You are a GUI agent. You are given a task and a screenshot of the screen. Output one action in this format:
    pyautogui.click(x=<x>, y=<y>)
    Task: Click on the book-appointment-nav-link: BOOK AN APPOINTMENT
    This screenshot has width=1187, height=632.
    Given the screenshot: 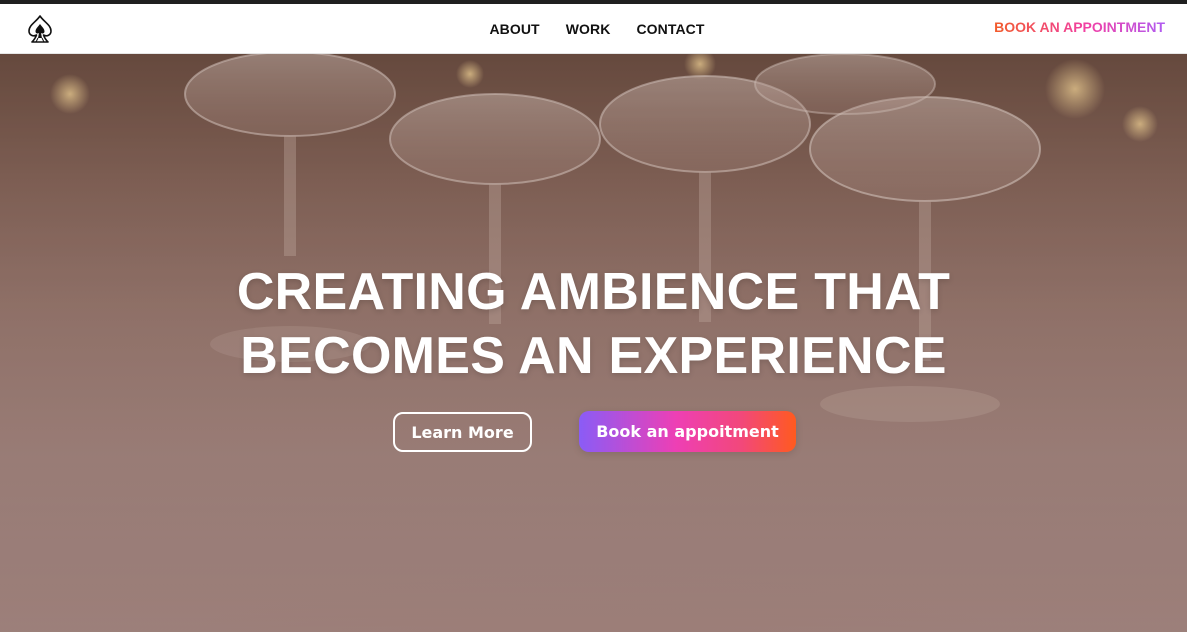 What is the action you would take?
    pyautogui.click(x=1079, y=27)
    